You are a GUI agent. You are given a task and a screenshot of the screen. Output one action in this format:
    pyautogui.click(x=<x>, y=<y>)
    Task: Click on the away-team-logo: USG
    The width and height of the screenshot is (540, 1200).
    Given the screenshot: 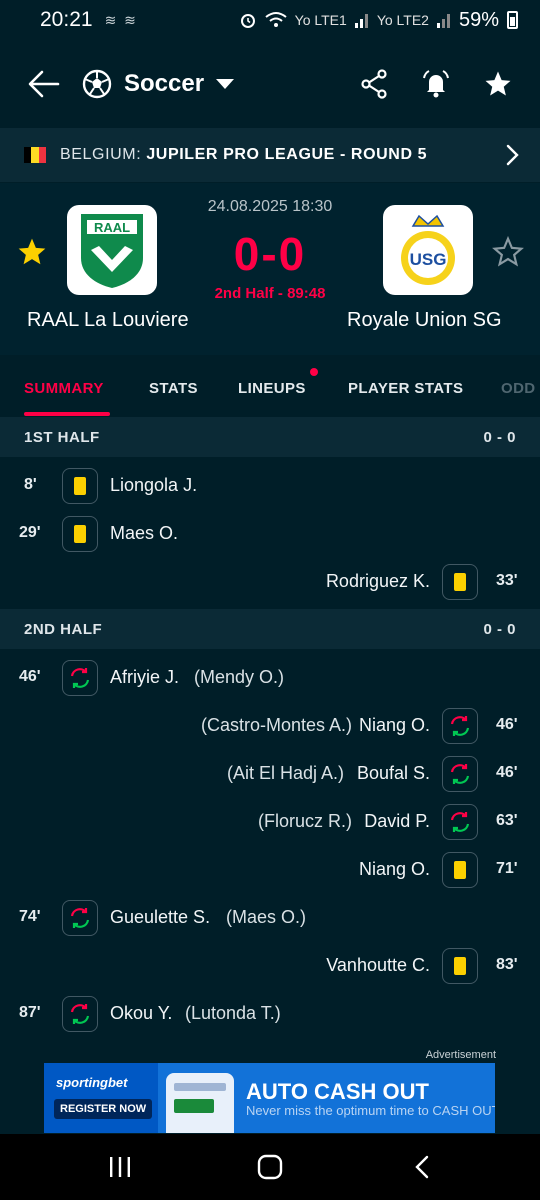 What is the action you would take?
    pyautogui.click(x=428, y=250)
    